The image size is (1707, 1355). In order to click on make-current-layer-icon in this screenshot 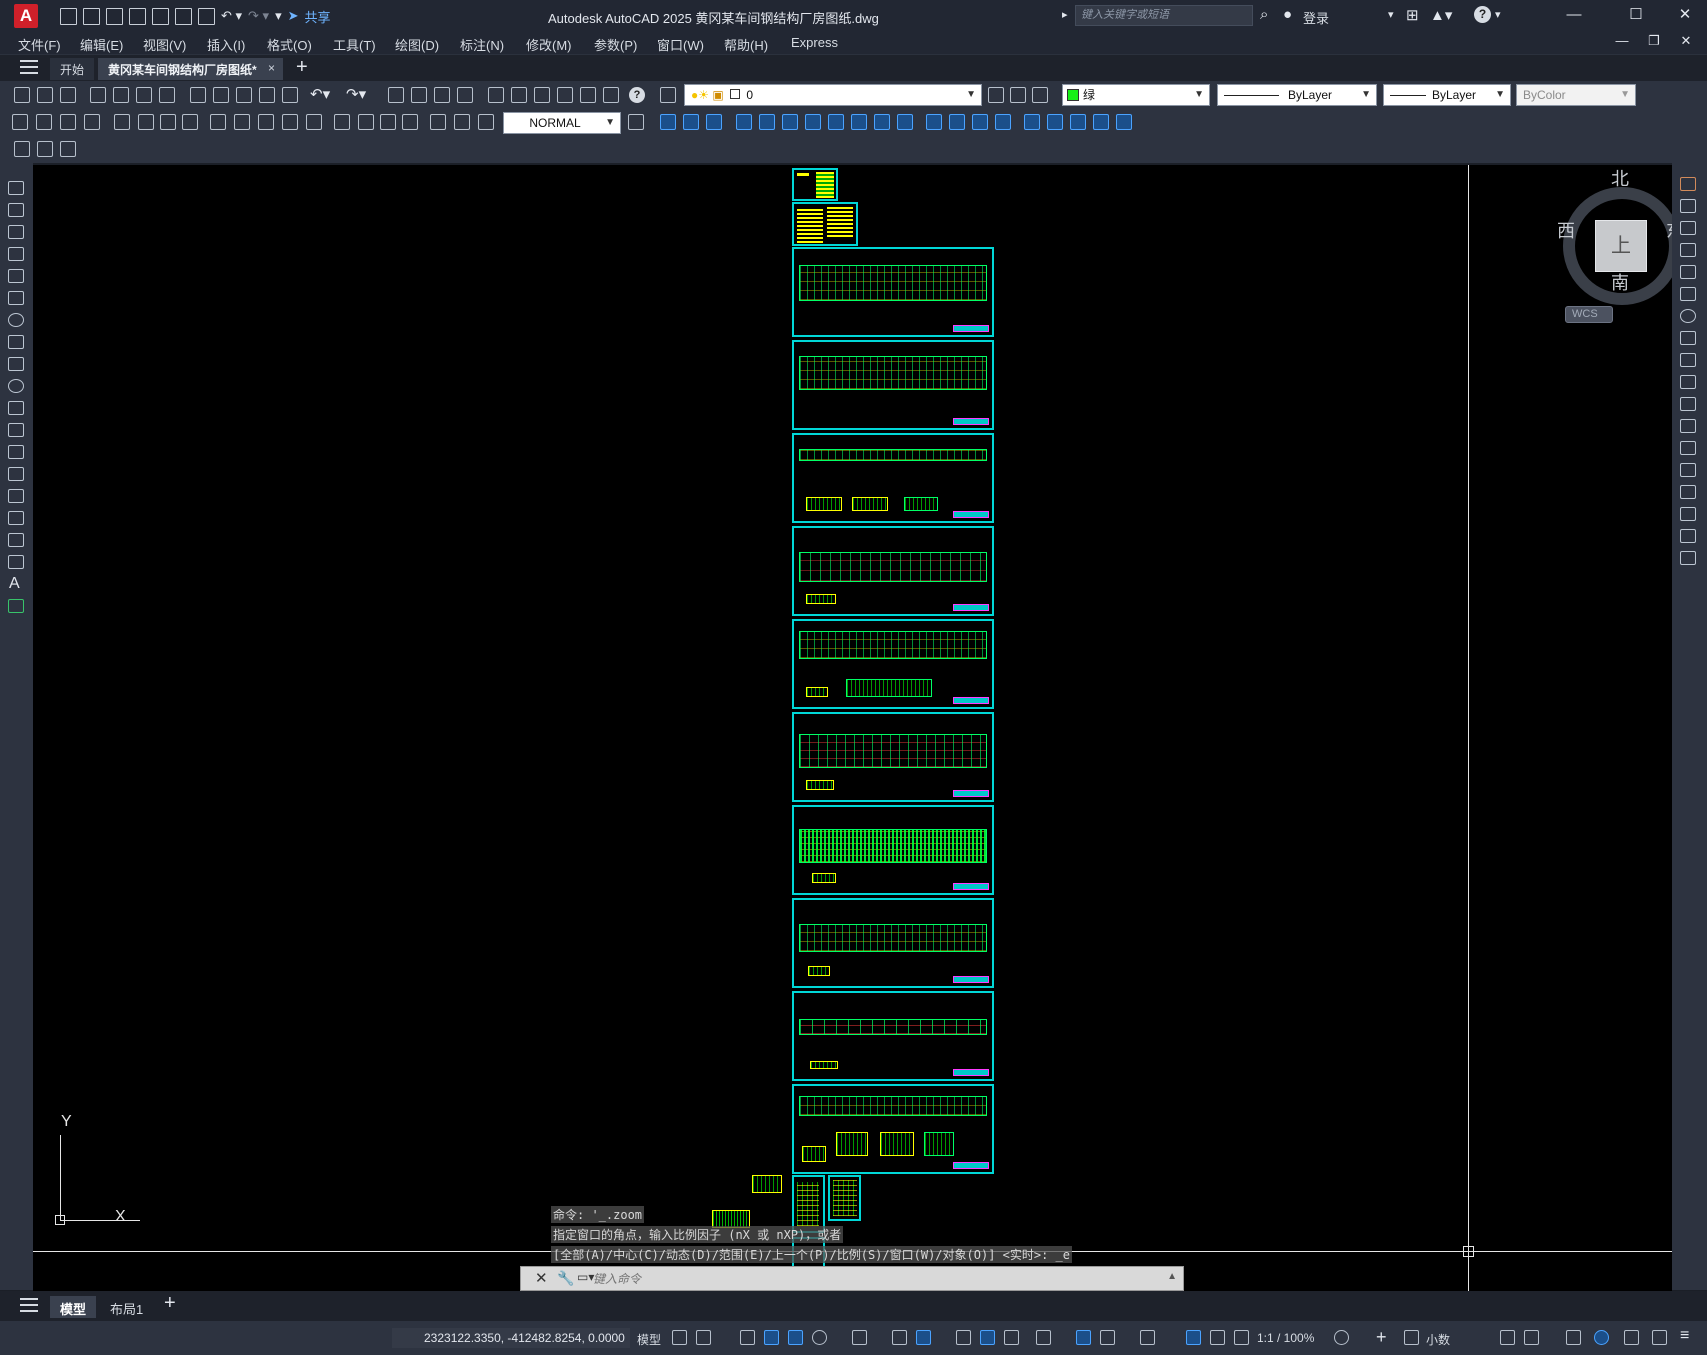, I will do `click(996, 95)`.